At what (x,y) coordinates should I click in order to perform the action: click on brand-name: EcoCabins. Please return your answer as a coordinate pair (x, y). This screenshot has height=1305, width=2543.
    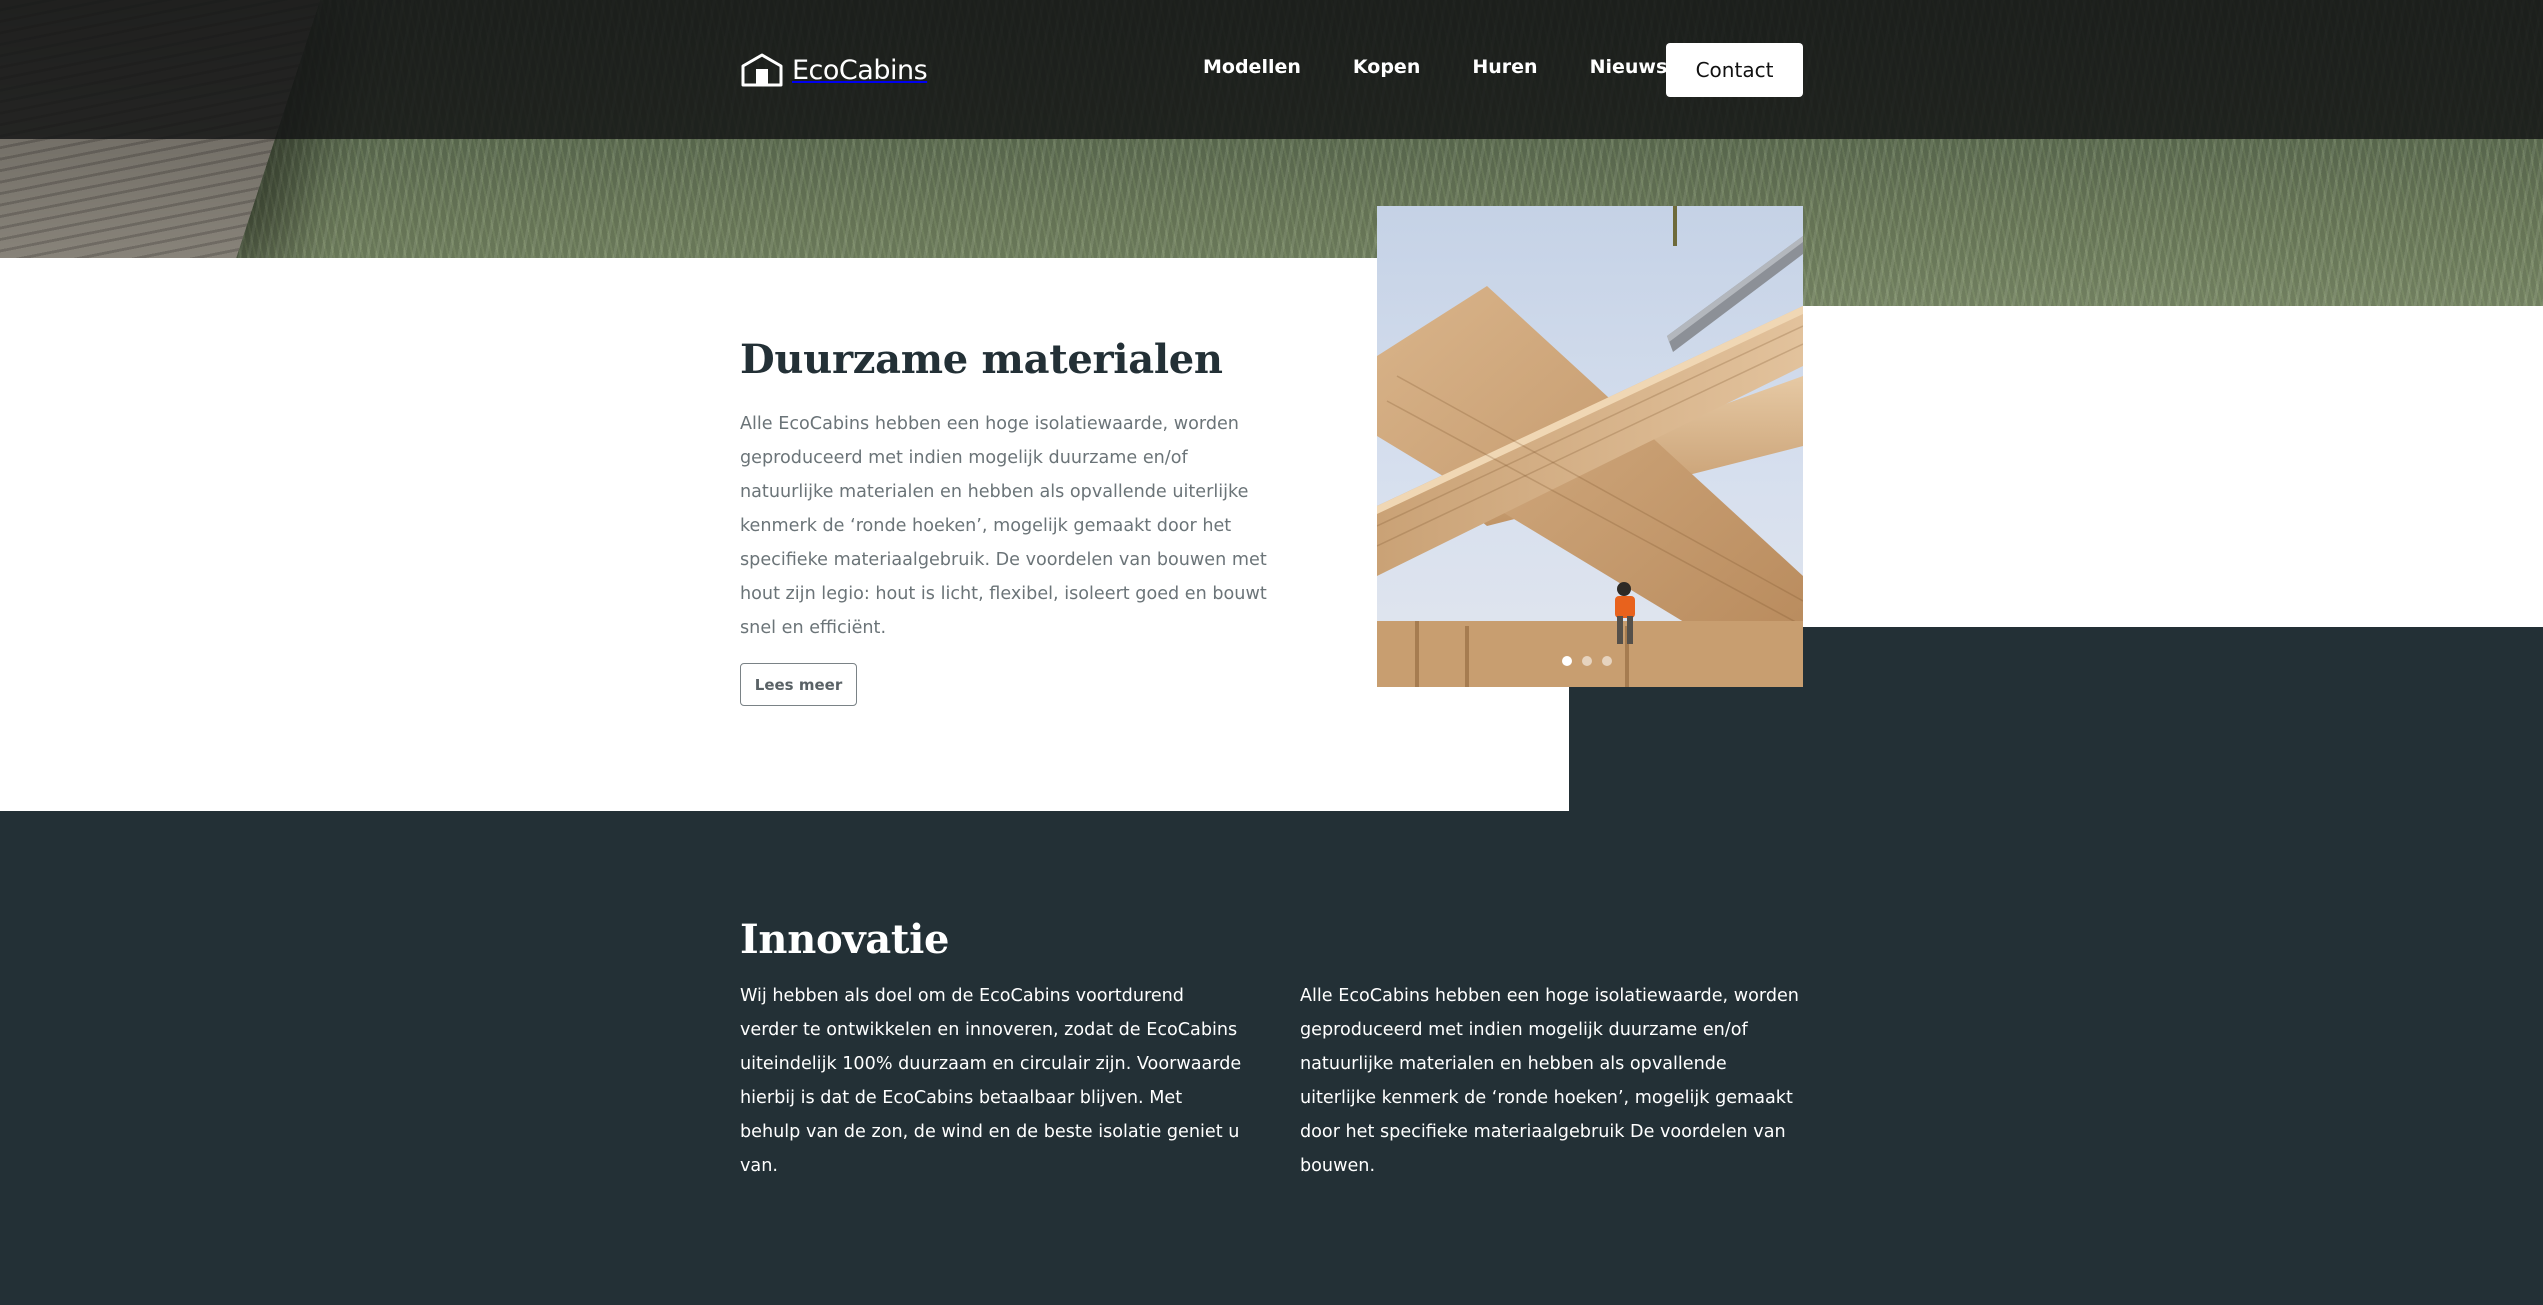
    Looking at the image, I should click on (860, 70).